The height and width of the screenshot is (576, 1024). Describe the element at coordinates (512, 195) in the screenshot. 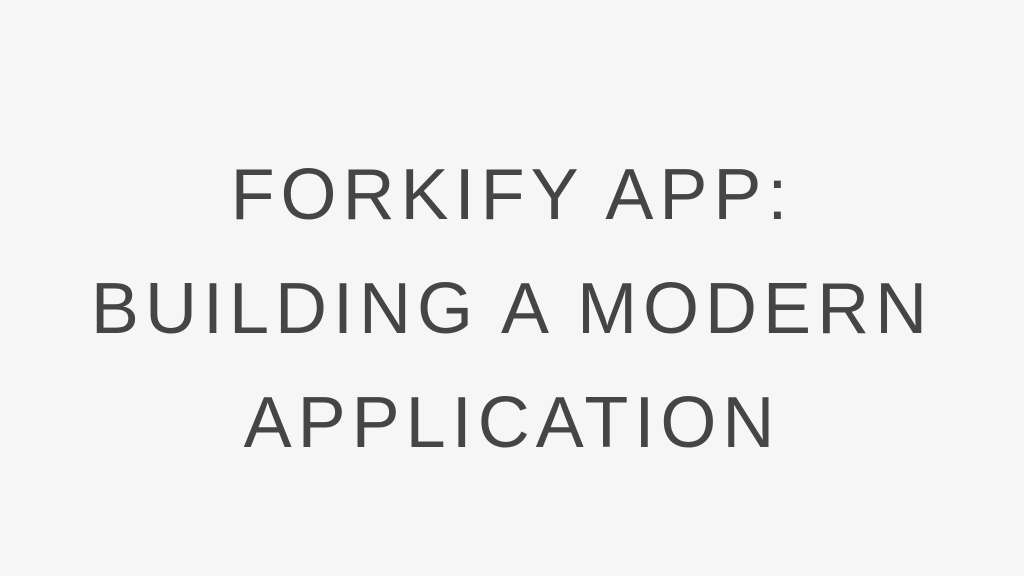

I see `title-line-1: FORKIFY APP:` at that location.